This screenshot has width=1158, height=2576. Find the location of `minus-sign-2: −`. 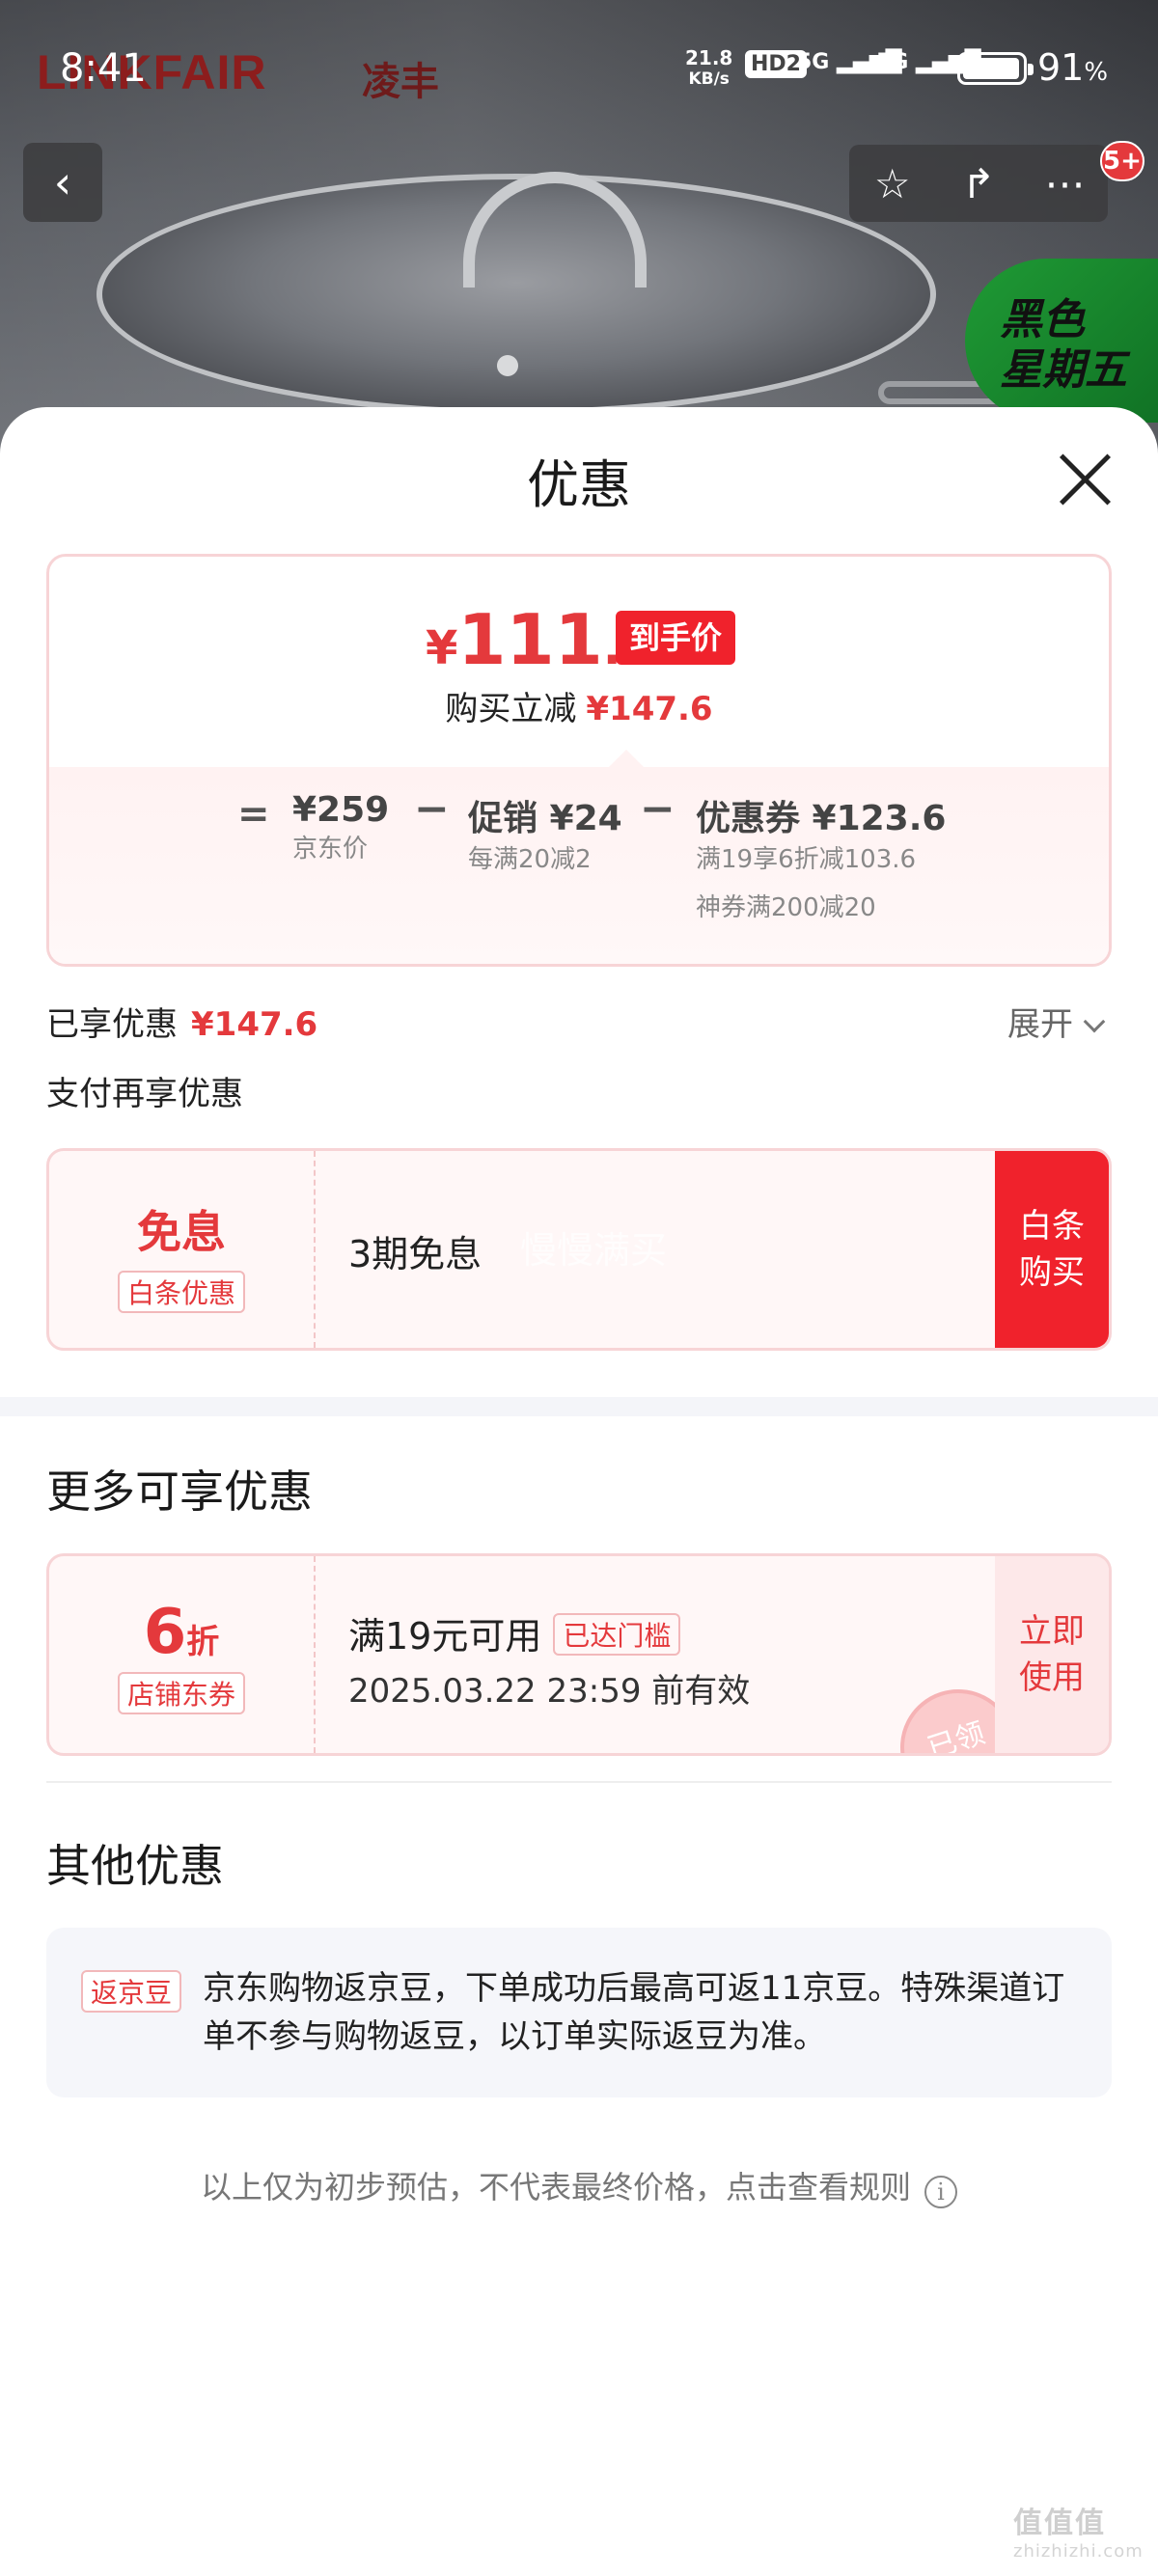

minus-sign-2: − is located at coordinates (658, 809).